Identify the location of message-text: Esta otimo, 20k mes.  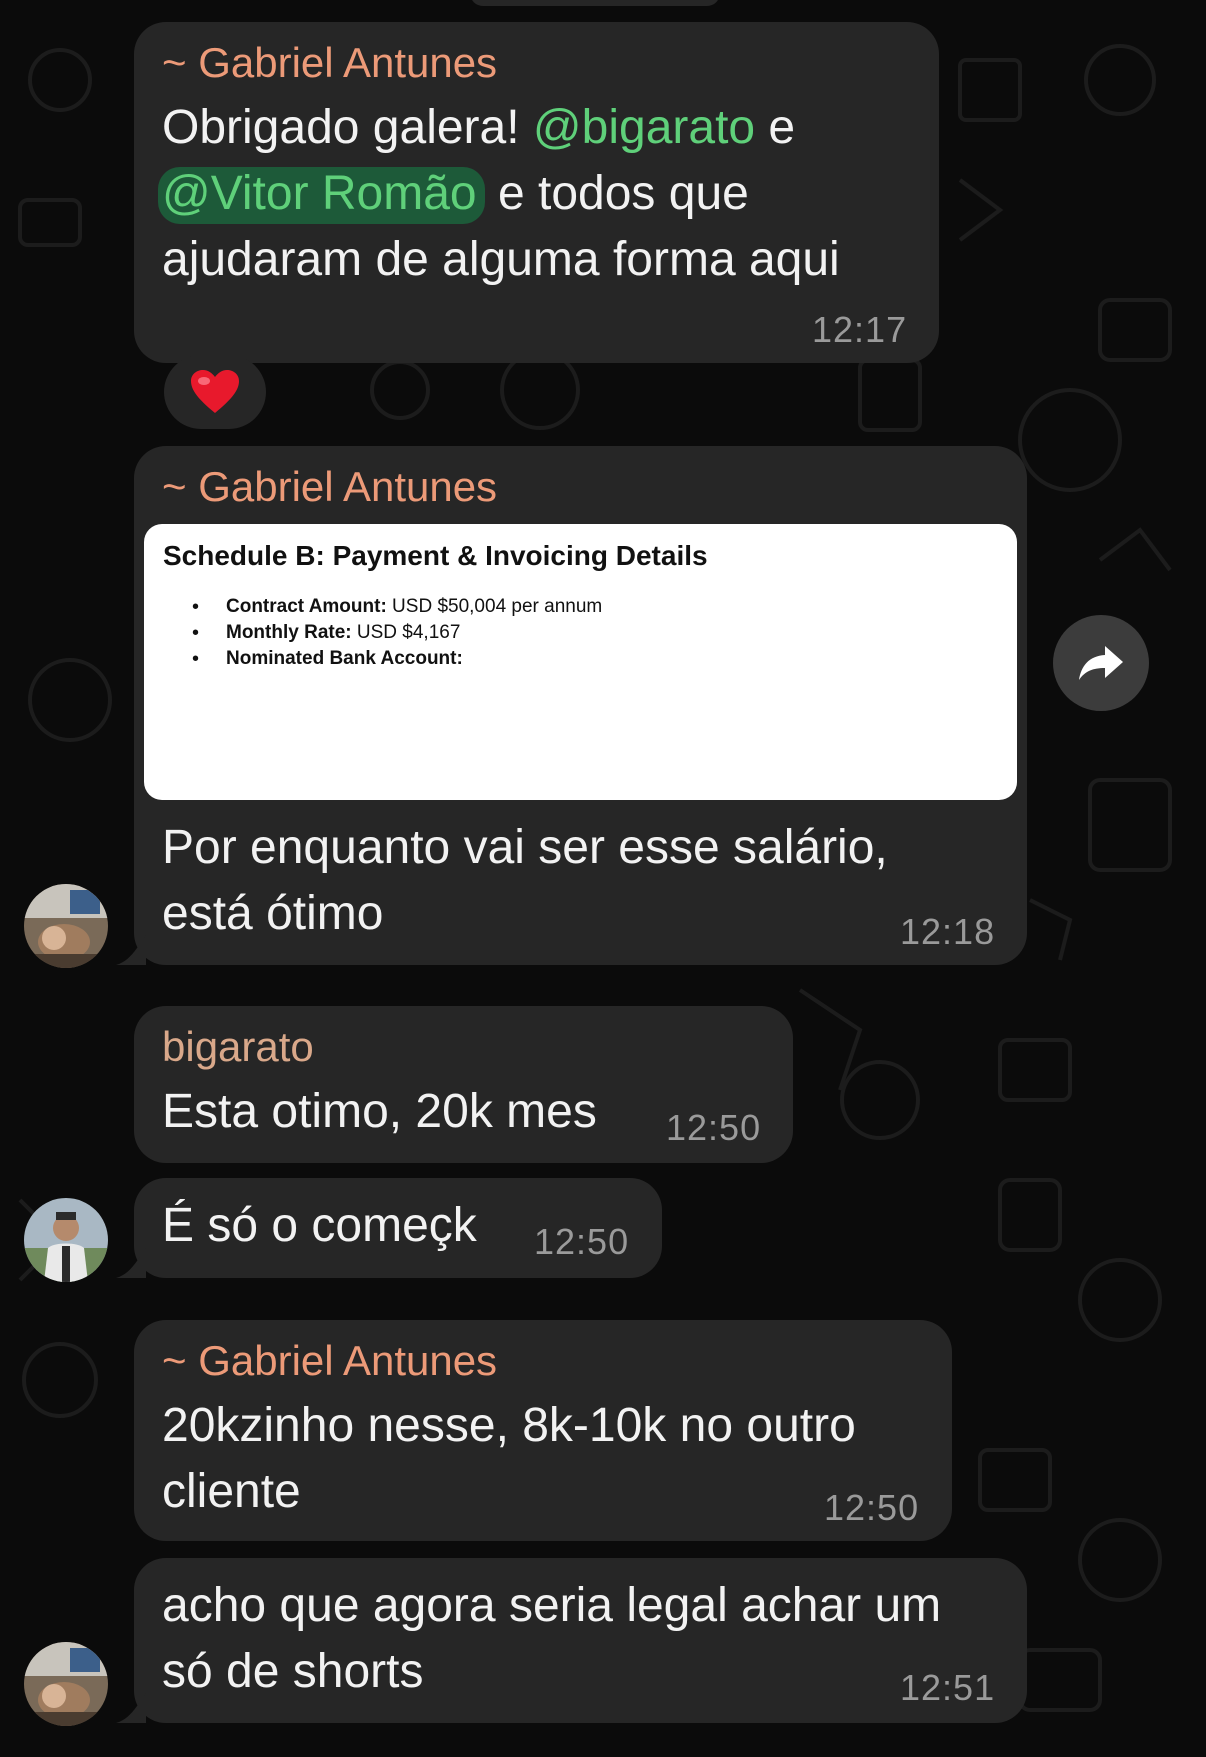
(379, 1111).